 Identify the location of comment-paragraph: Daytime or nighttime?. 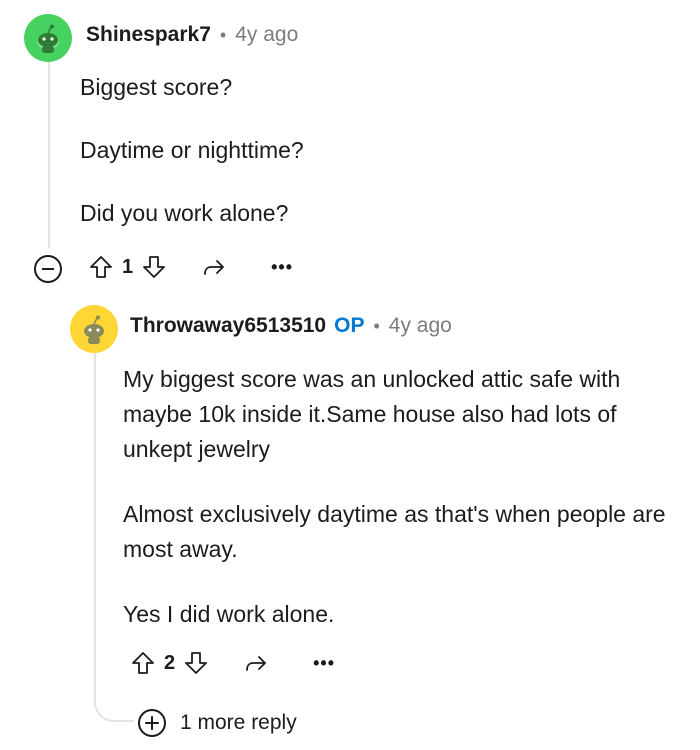
(192, 150).